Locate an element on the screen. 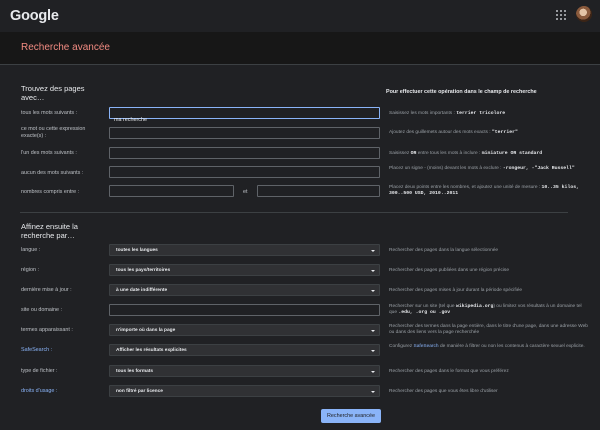  exact-phrase-input is located at coordinates (244, 136).